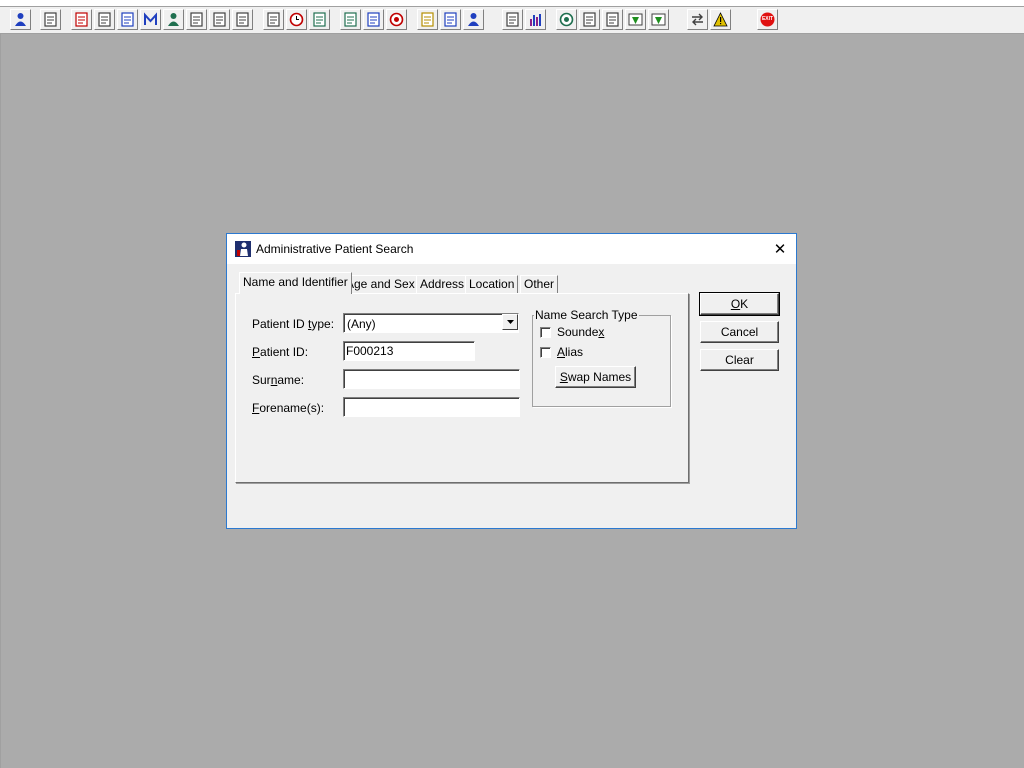  I want to click on tab-other: Other, so click(539, 284).